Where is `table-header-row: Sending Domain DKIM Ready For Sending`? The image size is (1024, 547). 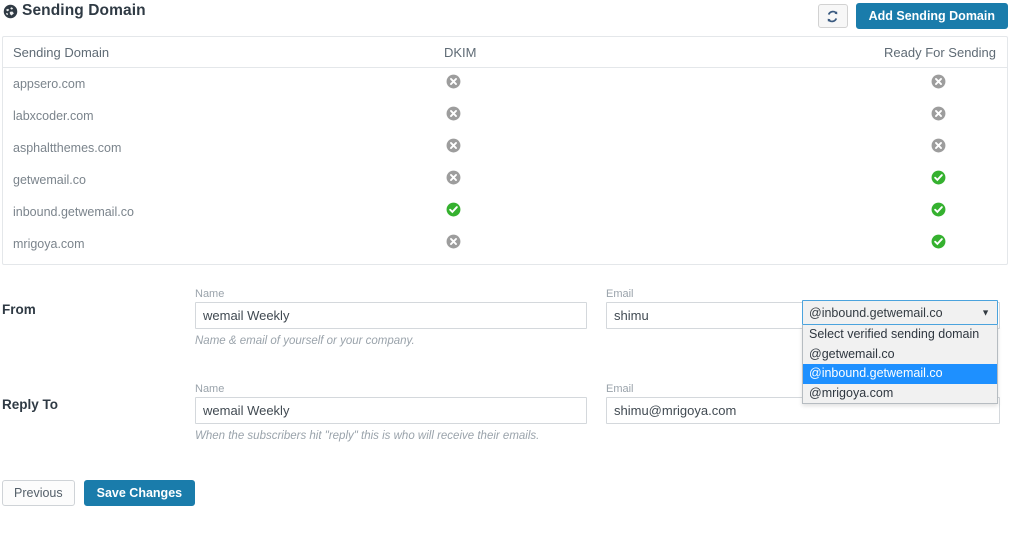 table-header-row: Sending Domain DKIM Ready For Sending is located at coordinates (505, 52).